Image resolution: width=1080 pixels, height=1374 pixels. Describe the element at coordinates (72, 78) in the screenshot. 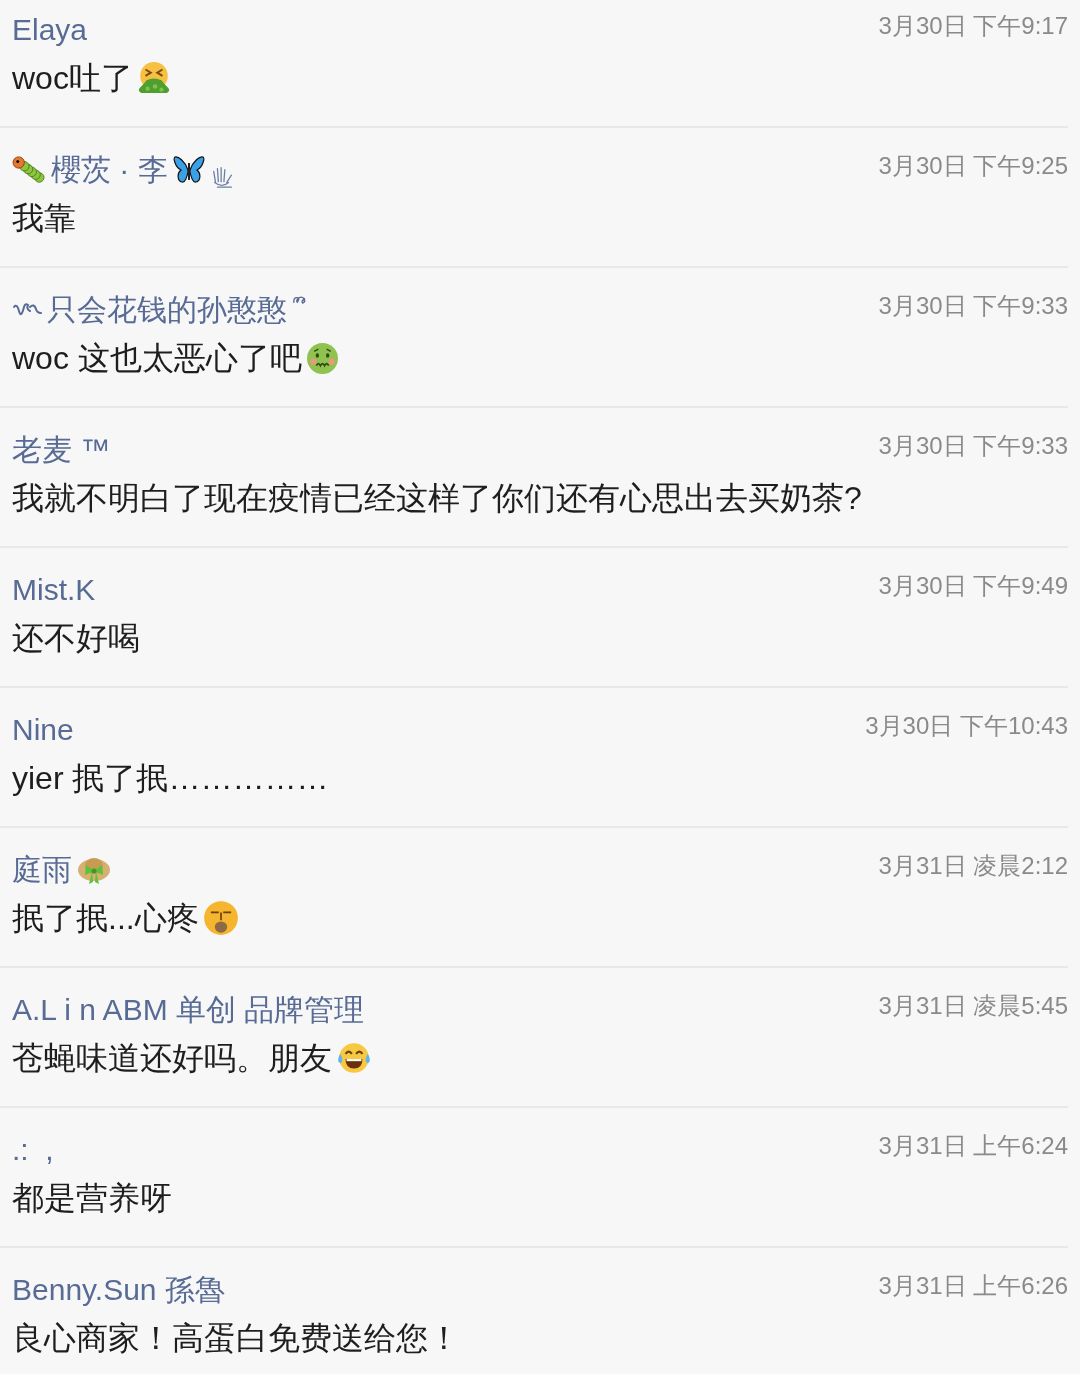

I see `comment-text: woc吐了` at that location.